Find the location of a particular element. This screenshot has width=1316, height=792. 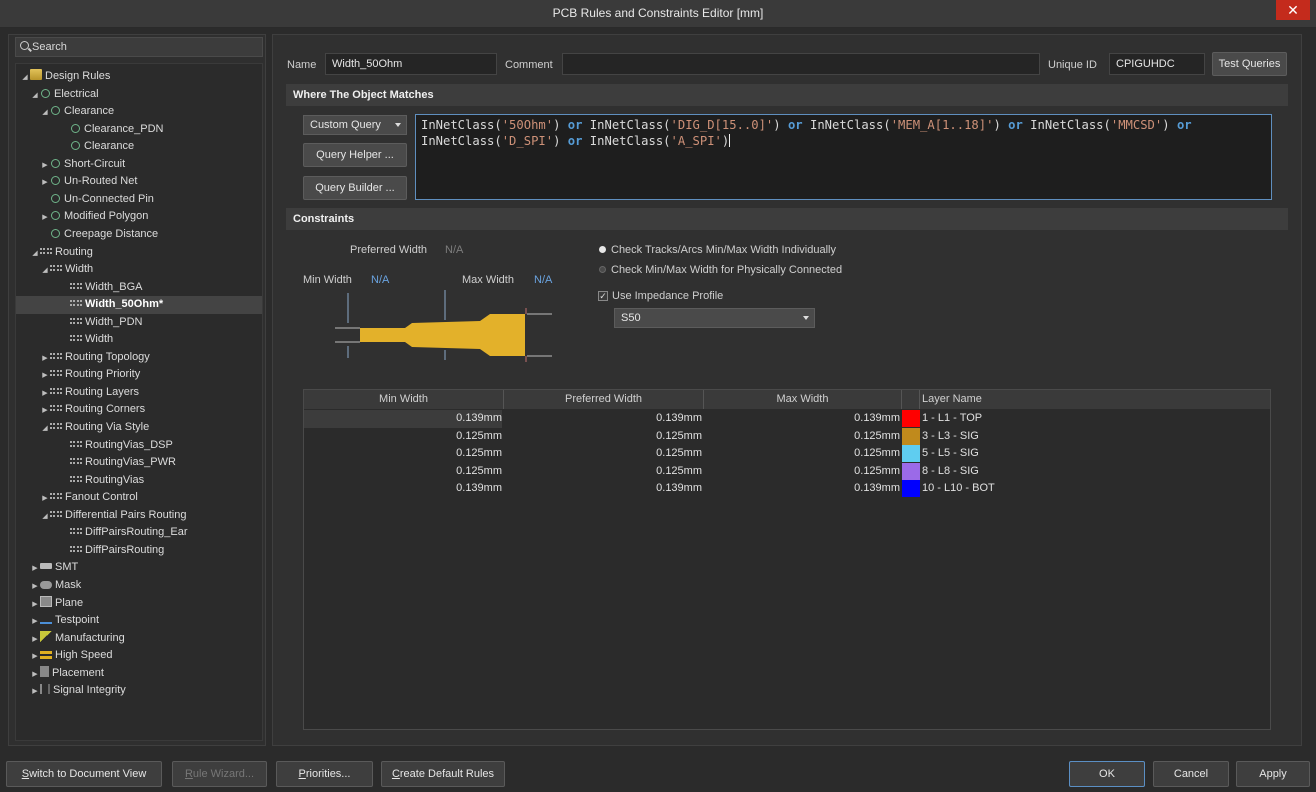

tree-item: ▶ Placement is located at coordinates (67, 674).